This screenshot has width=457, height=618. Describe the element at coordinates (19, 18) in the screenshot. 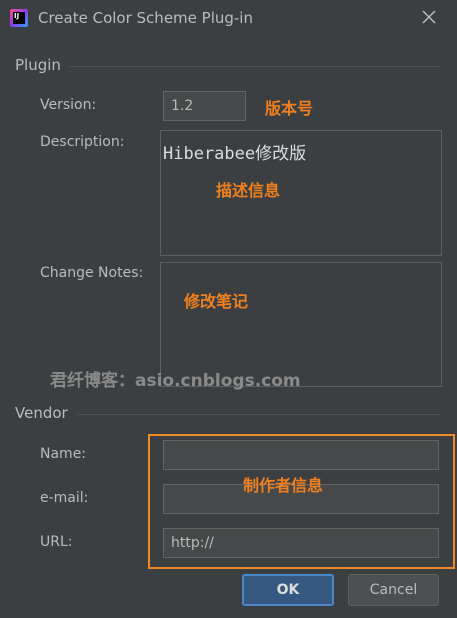

I see `intellij-app-icon: IJ` at that location.